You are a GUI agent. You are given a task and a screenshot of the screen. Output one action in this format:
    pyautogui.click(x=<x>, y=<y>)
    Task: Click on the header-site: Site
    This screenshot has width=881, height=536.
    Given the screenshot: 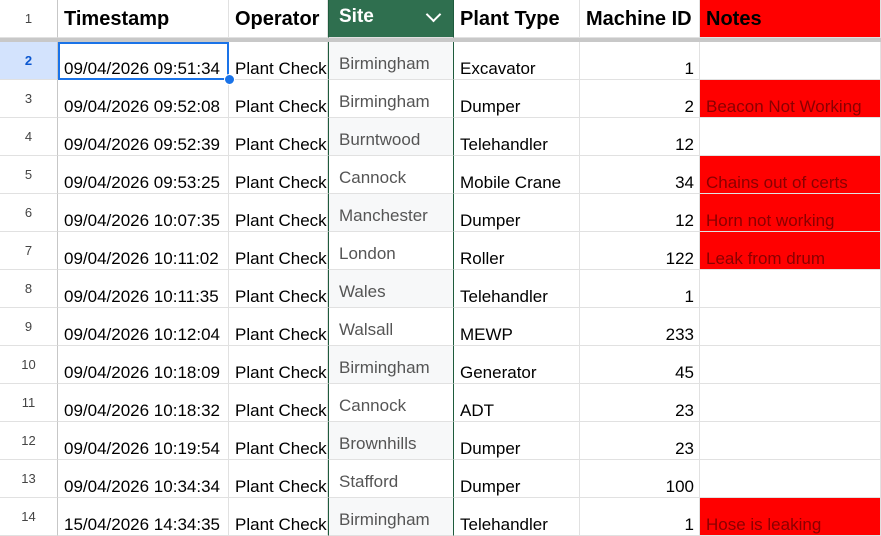 What is the action you would take?
    pyautogui.click(x=391, y=19)
    